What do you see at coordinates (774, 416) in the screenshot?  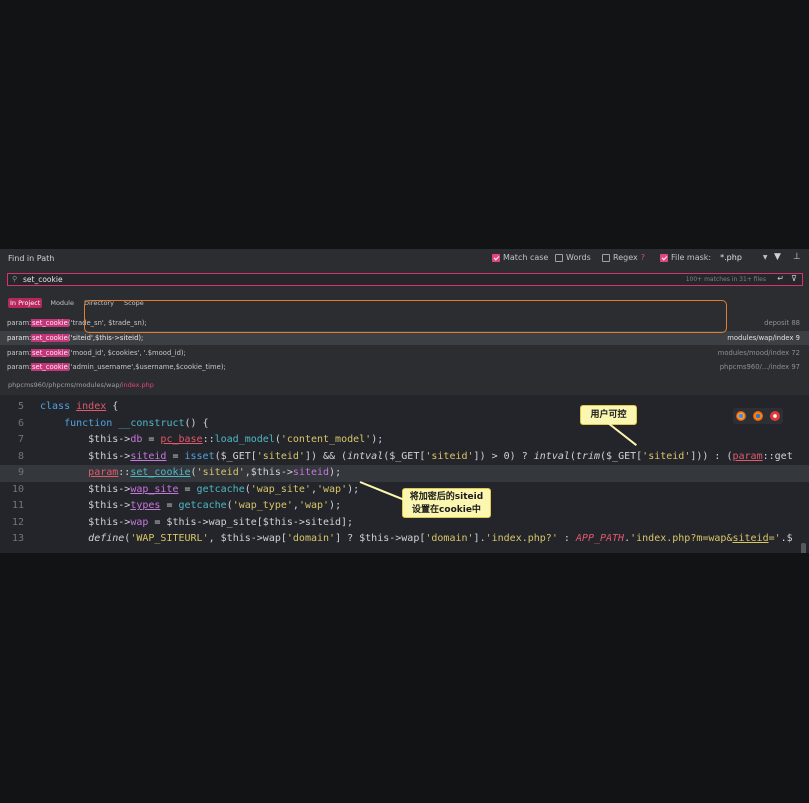 I see `opera-icon` at bounding box center [774, 416].